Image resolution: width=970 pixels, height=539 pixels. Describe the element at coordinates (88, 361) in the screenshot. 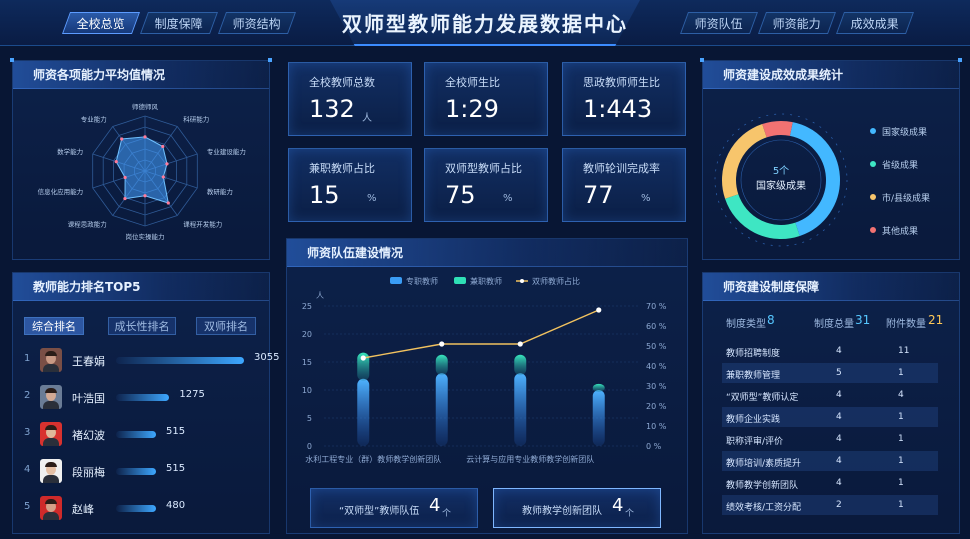

I see `rank-name: 王春娟` at that location.